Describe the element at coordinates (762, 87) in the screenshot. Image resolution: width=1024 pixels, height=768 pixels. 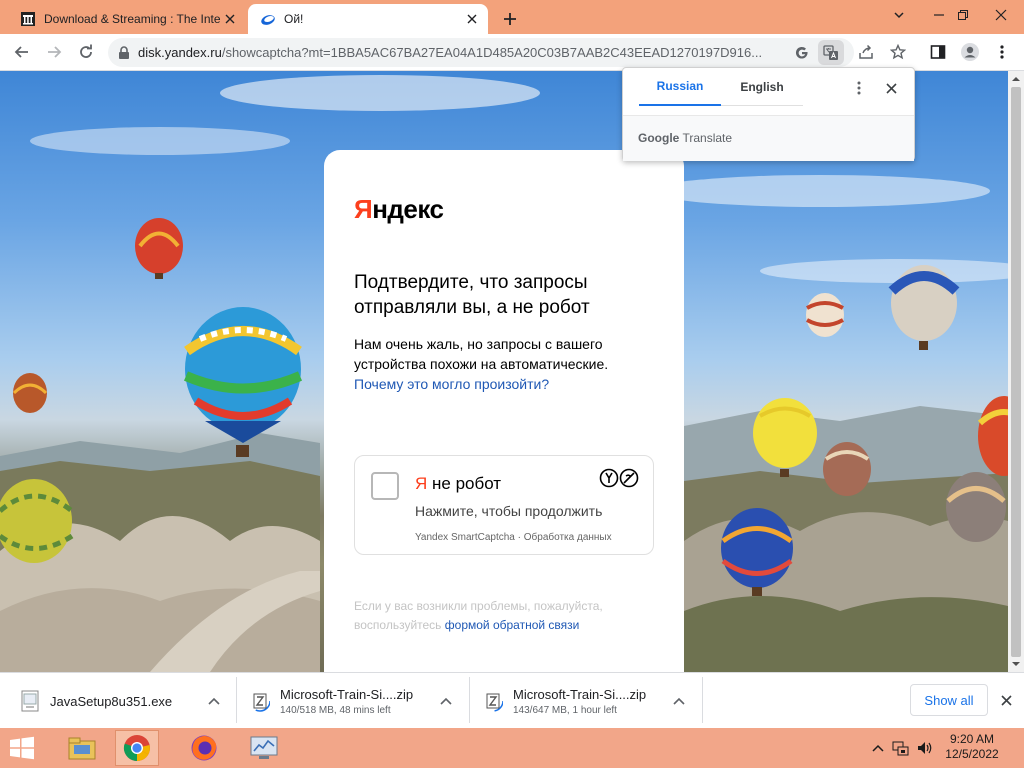
I see `language-tab-english: English` at that location.